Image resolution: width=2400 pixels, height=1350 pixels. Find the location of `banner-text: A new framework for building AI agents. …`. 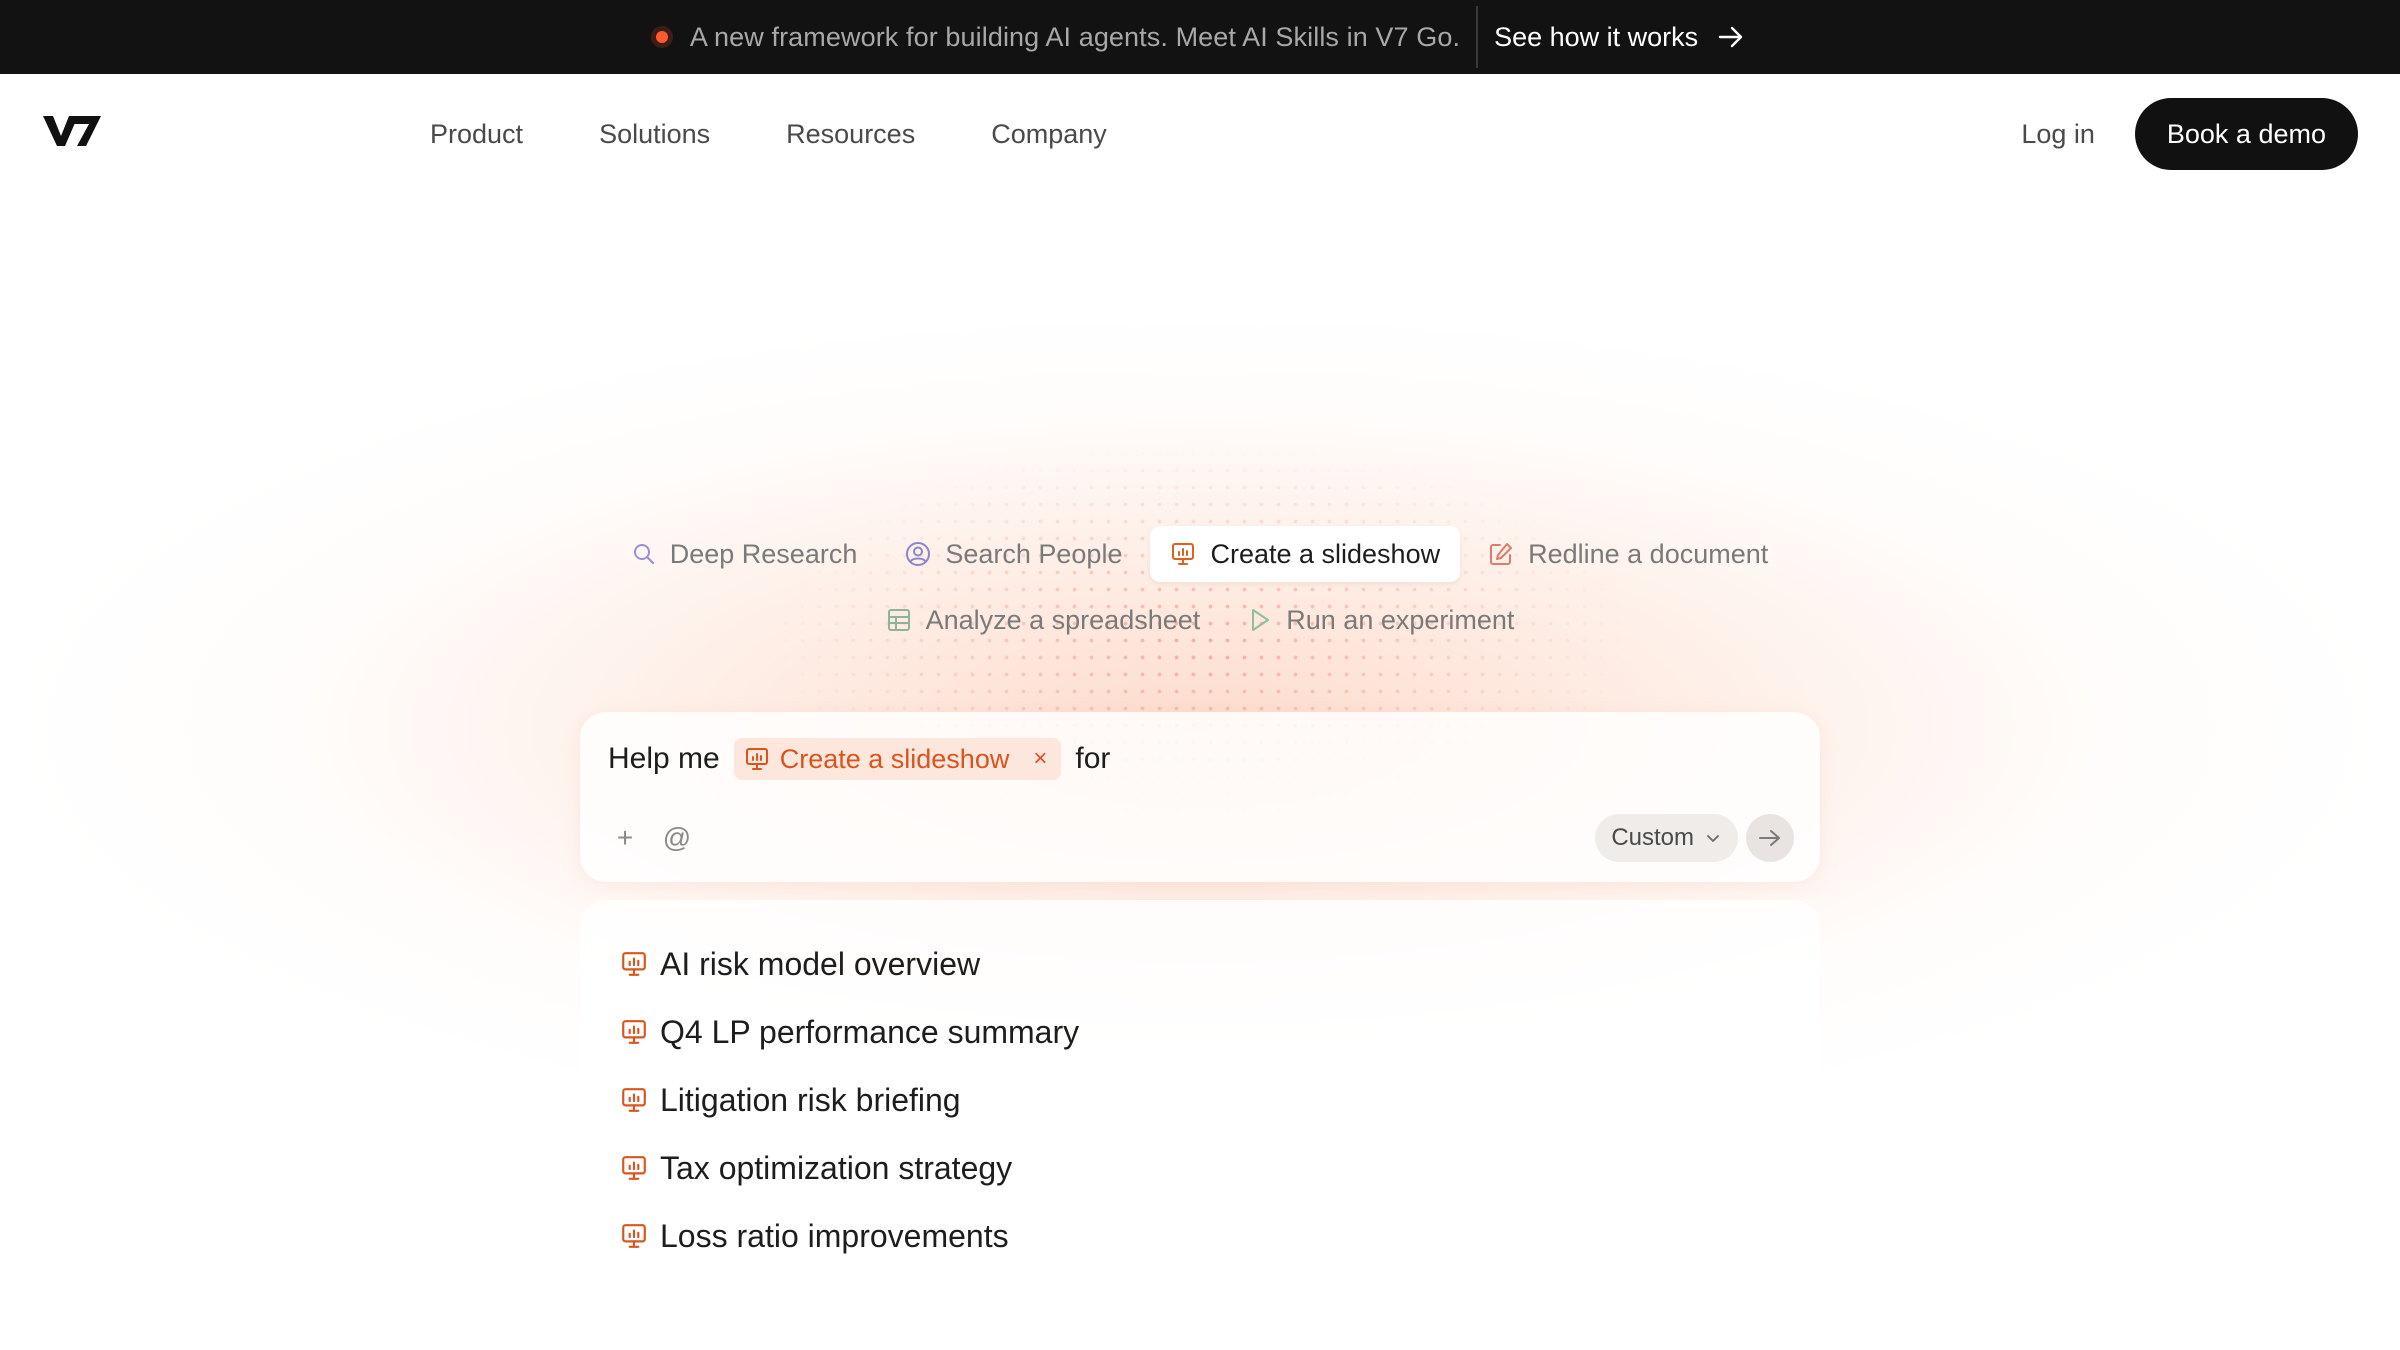

banner-text: A new framework for building AI agents. … is located at coordinates (1075, 36).